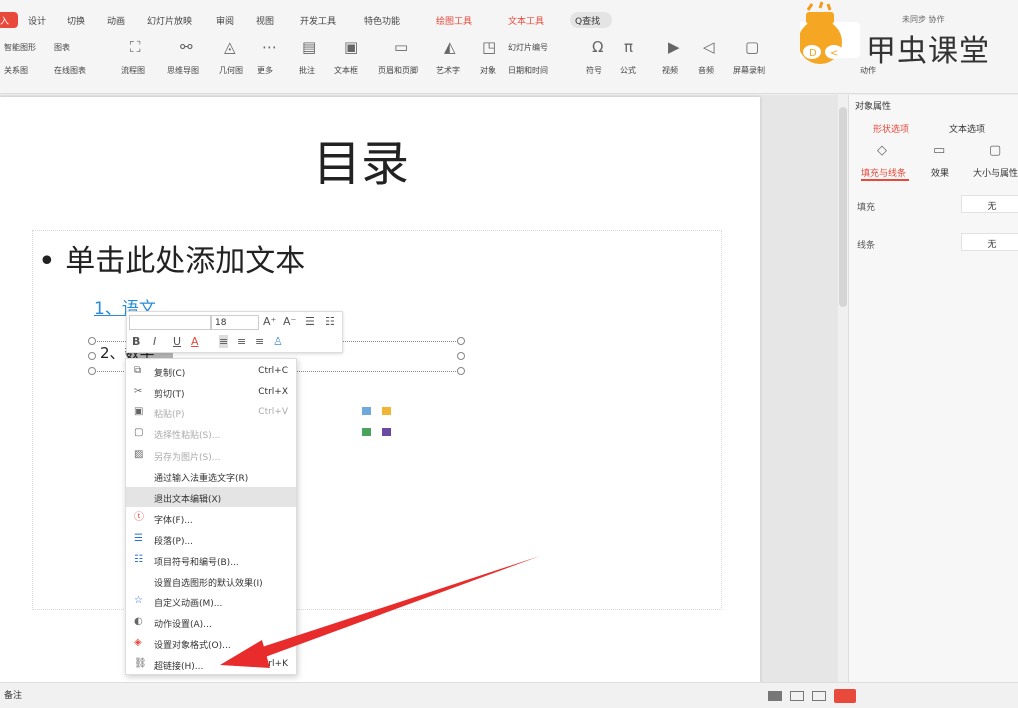 Image resolution: width=1018 pixels, height=708 pixels. I want to click on geometry-button: 几何图, so click(231, 70).